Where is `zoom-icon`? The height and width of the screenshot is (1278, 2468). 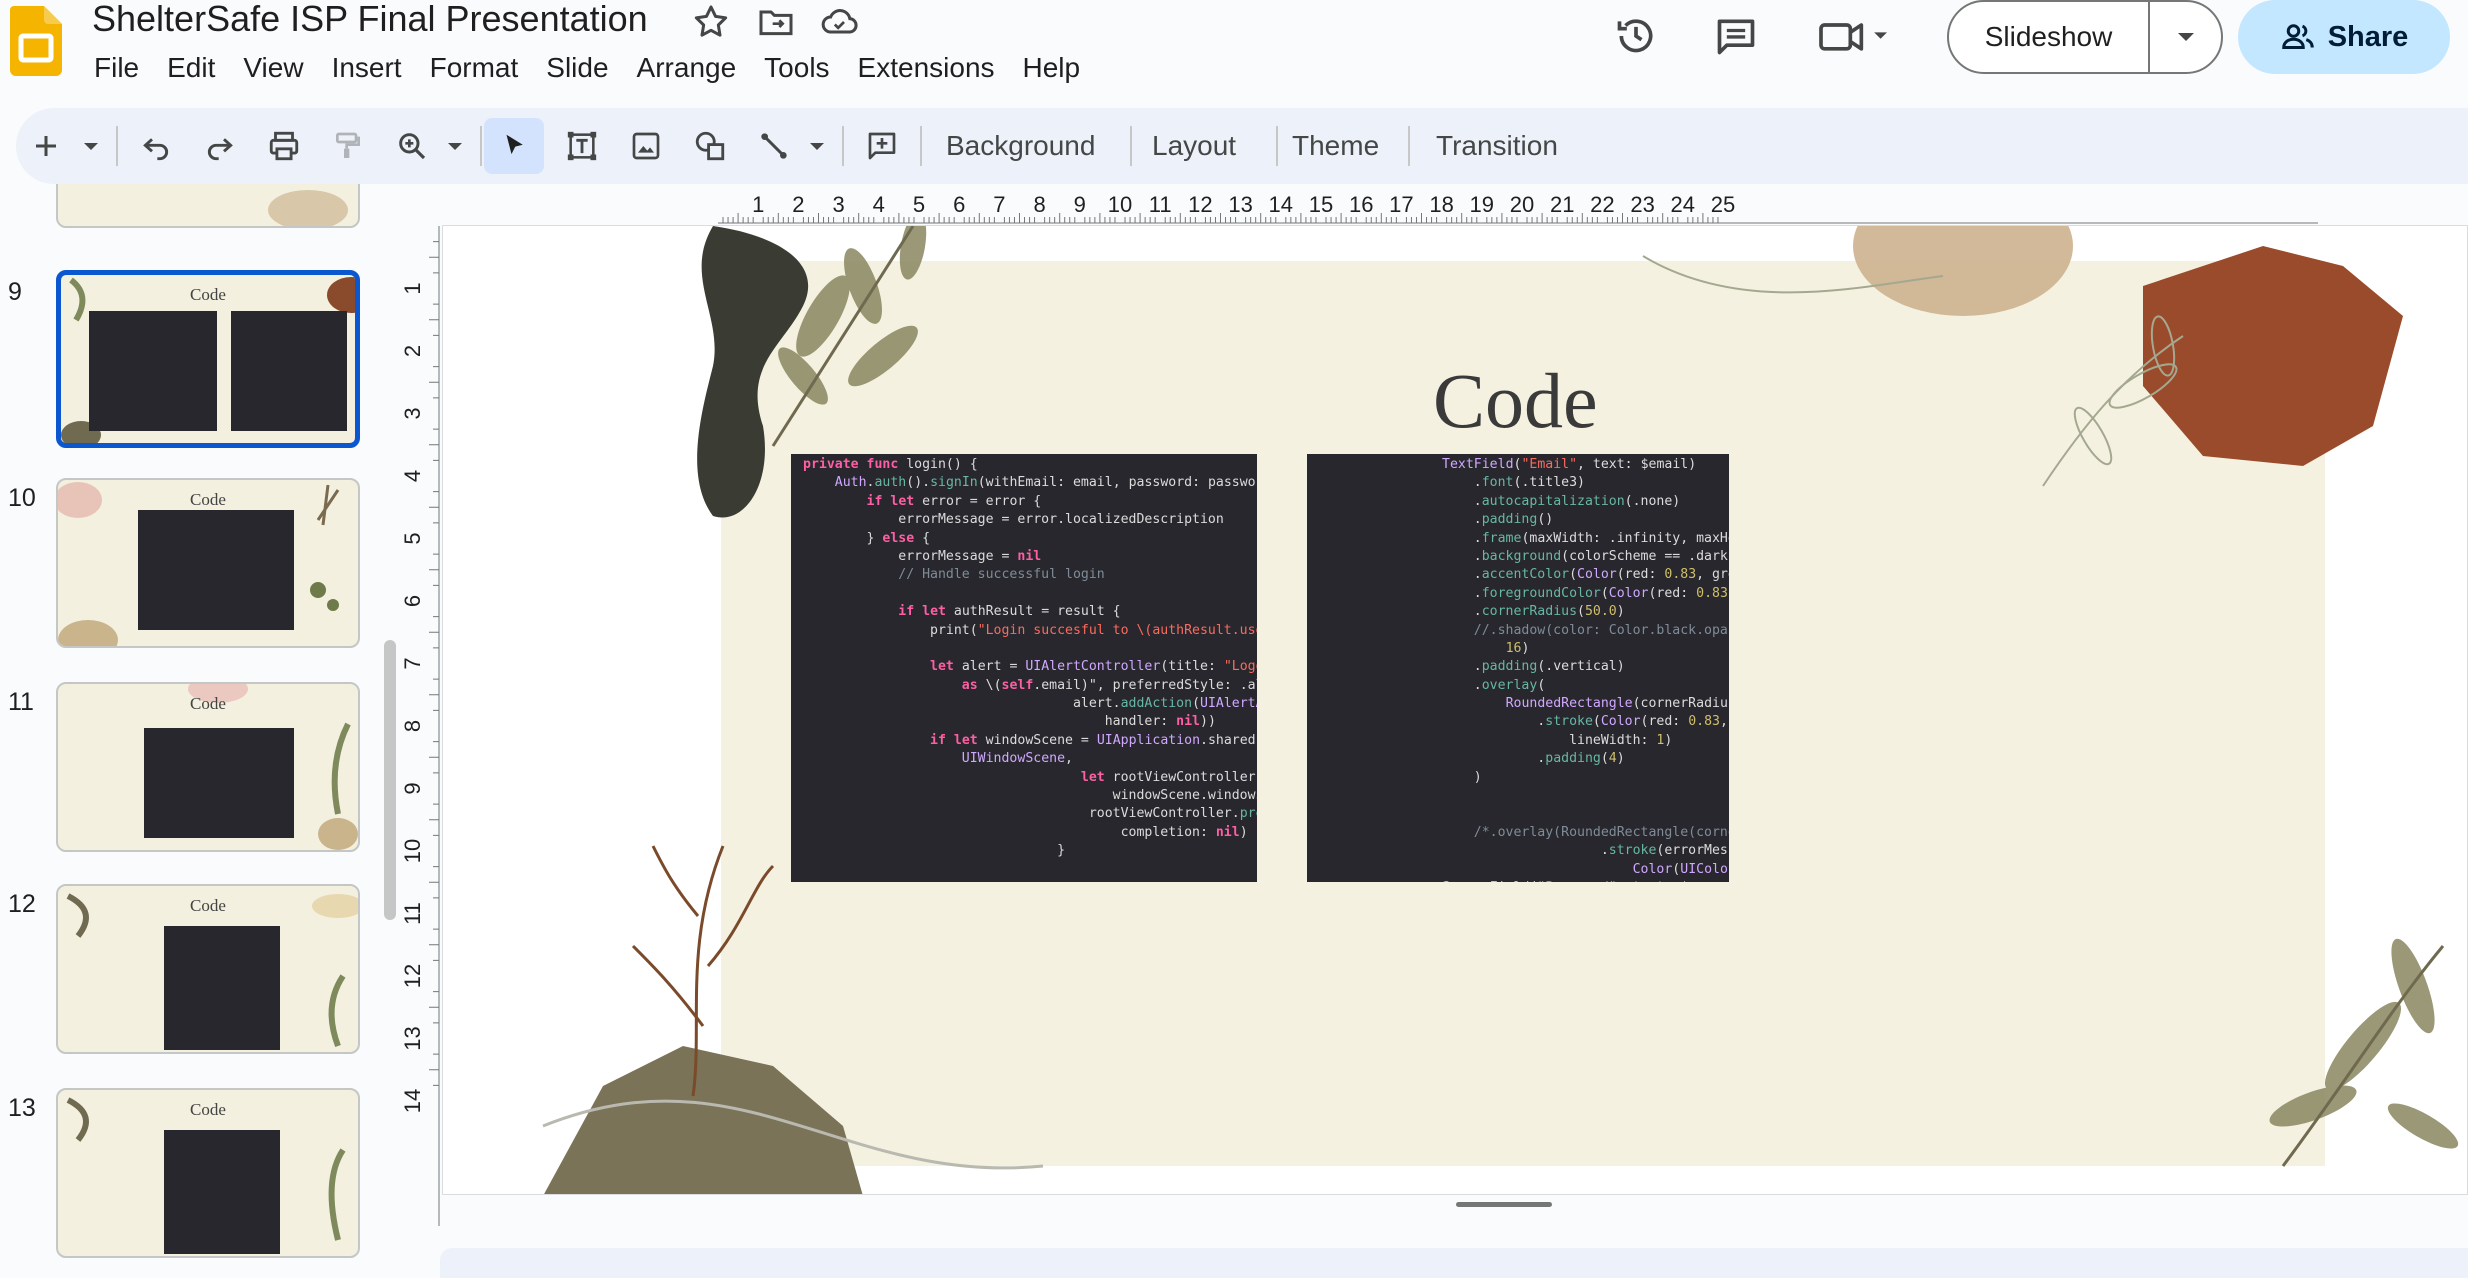
zoom-icon is located at coordinates (412, 146).